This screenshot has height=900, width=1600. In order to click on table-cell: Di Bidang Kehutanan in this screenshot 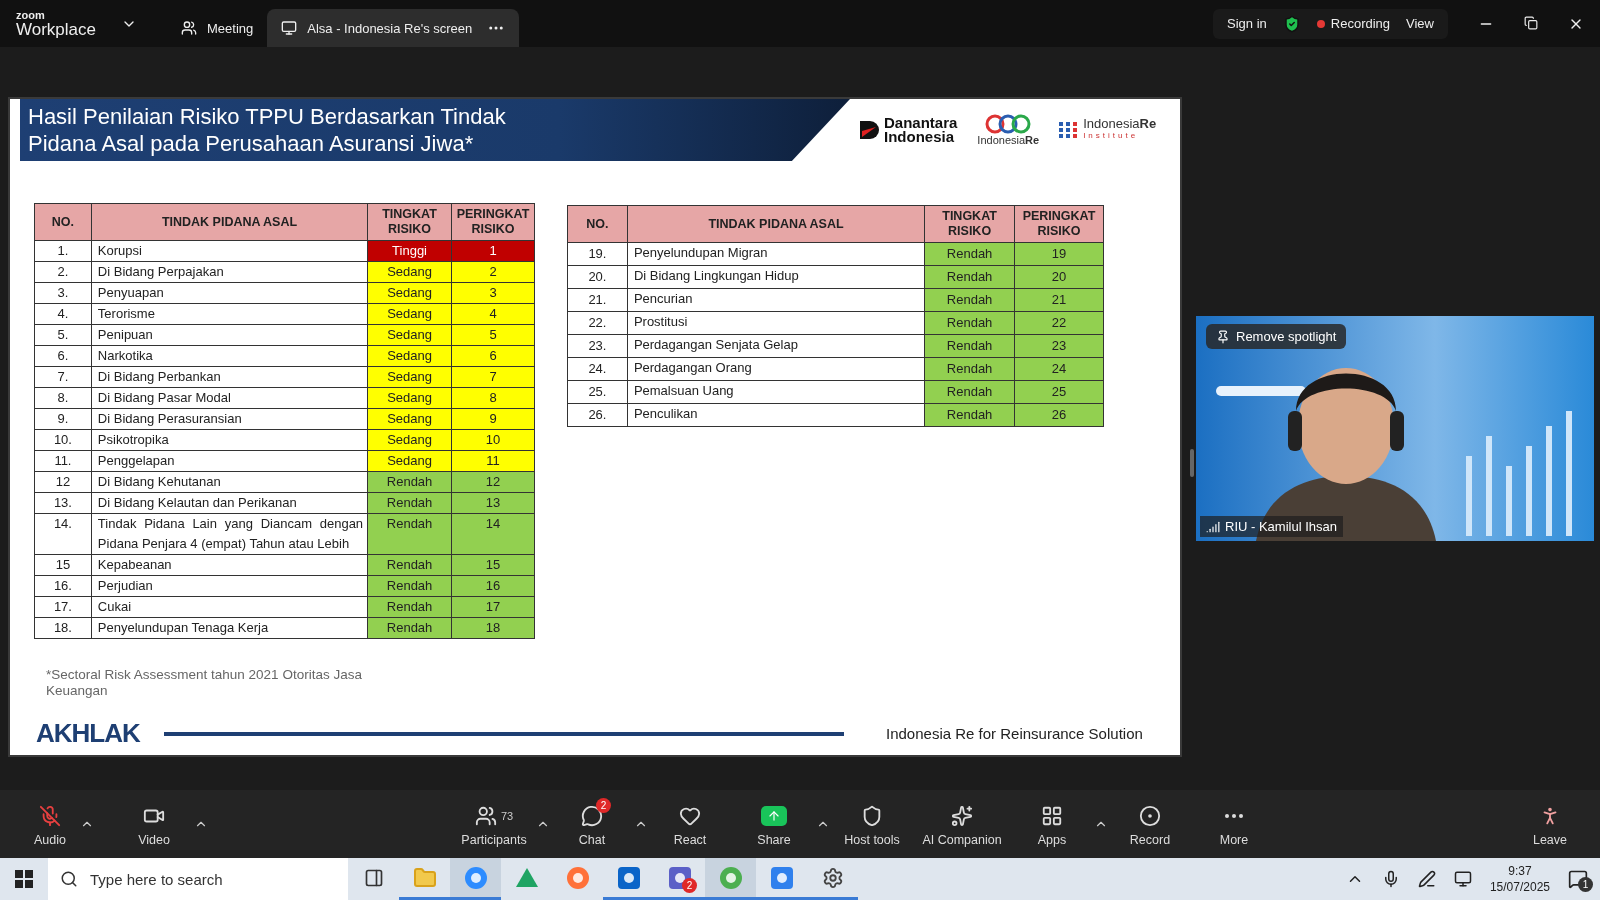, I will do `click(229, 482)`.